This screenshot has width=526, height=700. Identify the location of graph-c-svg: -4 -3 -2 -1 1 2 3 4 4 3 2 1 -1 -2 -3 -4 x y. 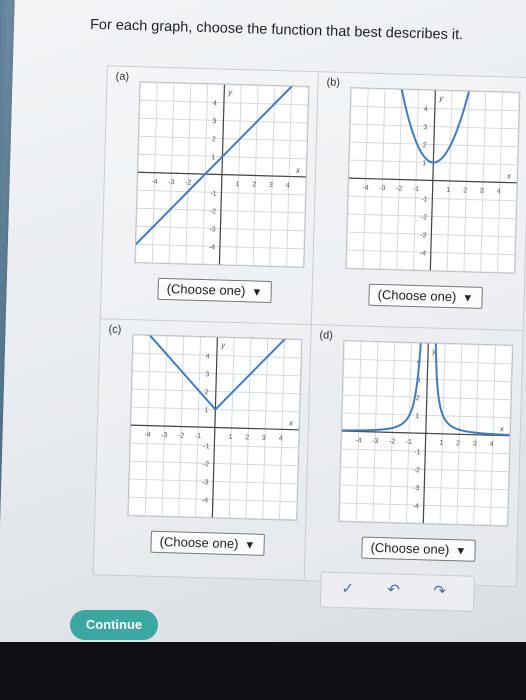
(215, 427).